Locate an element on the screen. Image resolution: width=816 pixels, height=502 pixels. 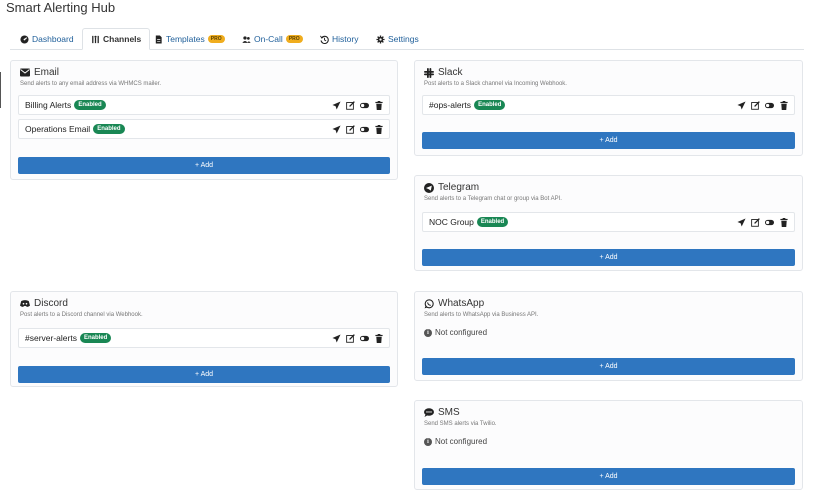
card-title: Telegram is located at coordinates (451, 187).